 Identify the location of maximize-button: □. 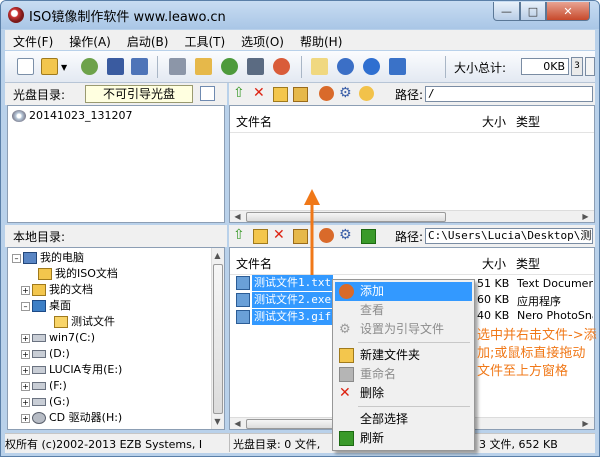
(533, 11).